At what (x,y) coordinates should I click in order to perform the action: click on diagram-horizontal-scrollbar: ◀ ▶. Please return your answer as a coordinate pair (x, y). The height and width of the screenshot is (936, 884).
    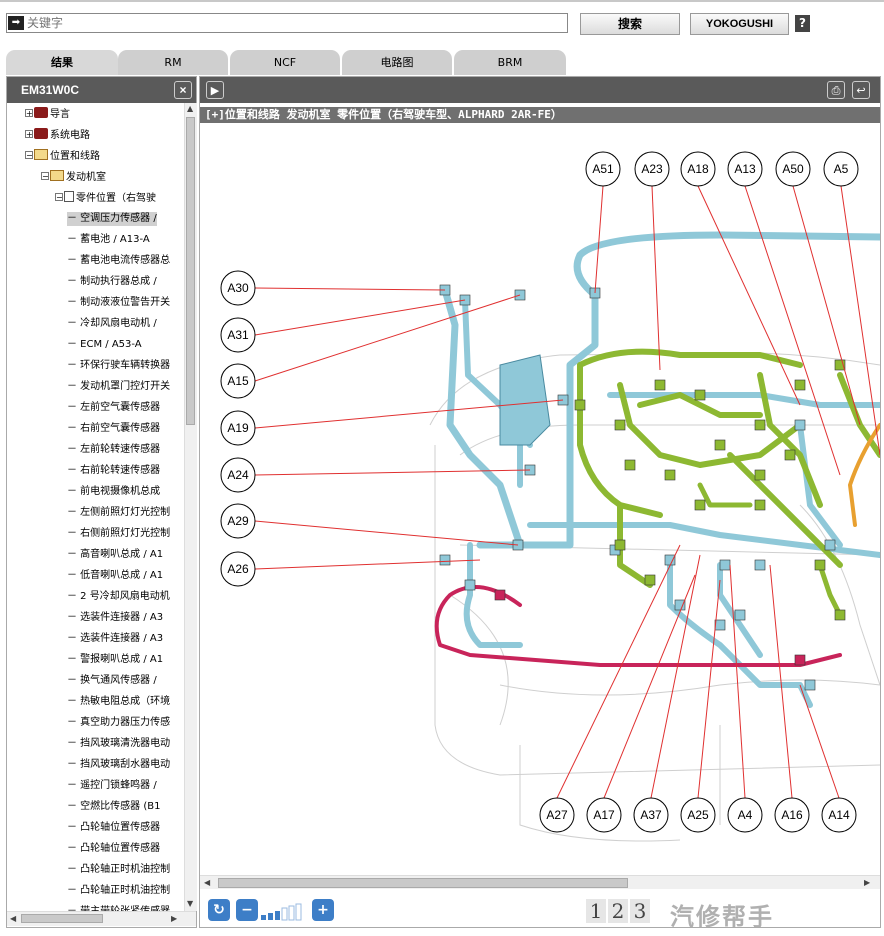
    Looking at the image, I should click on (540, 882).